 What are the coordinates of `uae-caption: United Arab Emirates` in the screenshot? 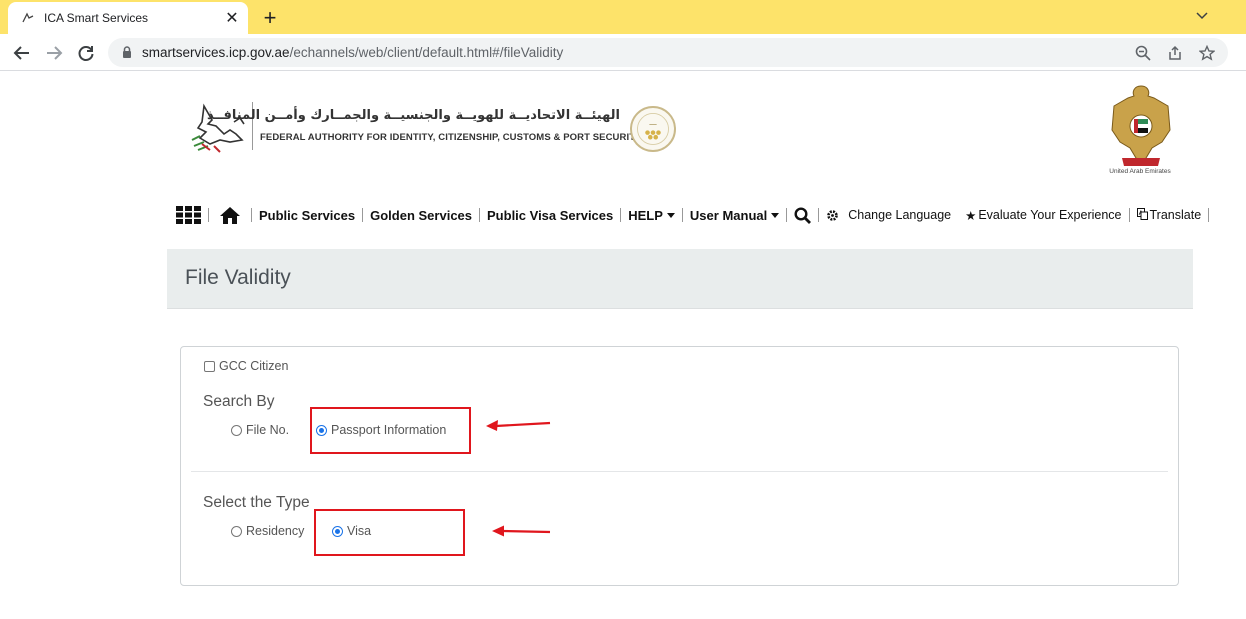 It's located at (1140, 171).